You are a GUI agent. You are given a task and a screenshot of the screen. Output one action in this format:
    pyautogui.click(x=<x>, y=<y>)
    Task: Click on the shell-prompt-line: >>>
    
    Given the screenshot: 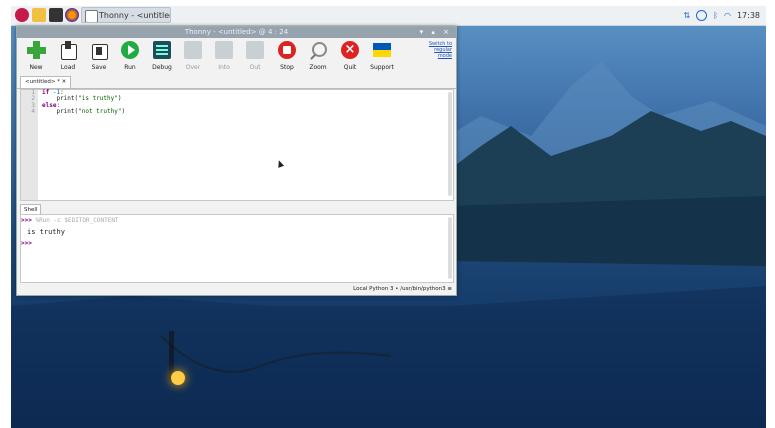 What is the action you would take?
    pyautogui.click(x=237, y=243)
    